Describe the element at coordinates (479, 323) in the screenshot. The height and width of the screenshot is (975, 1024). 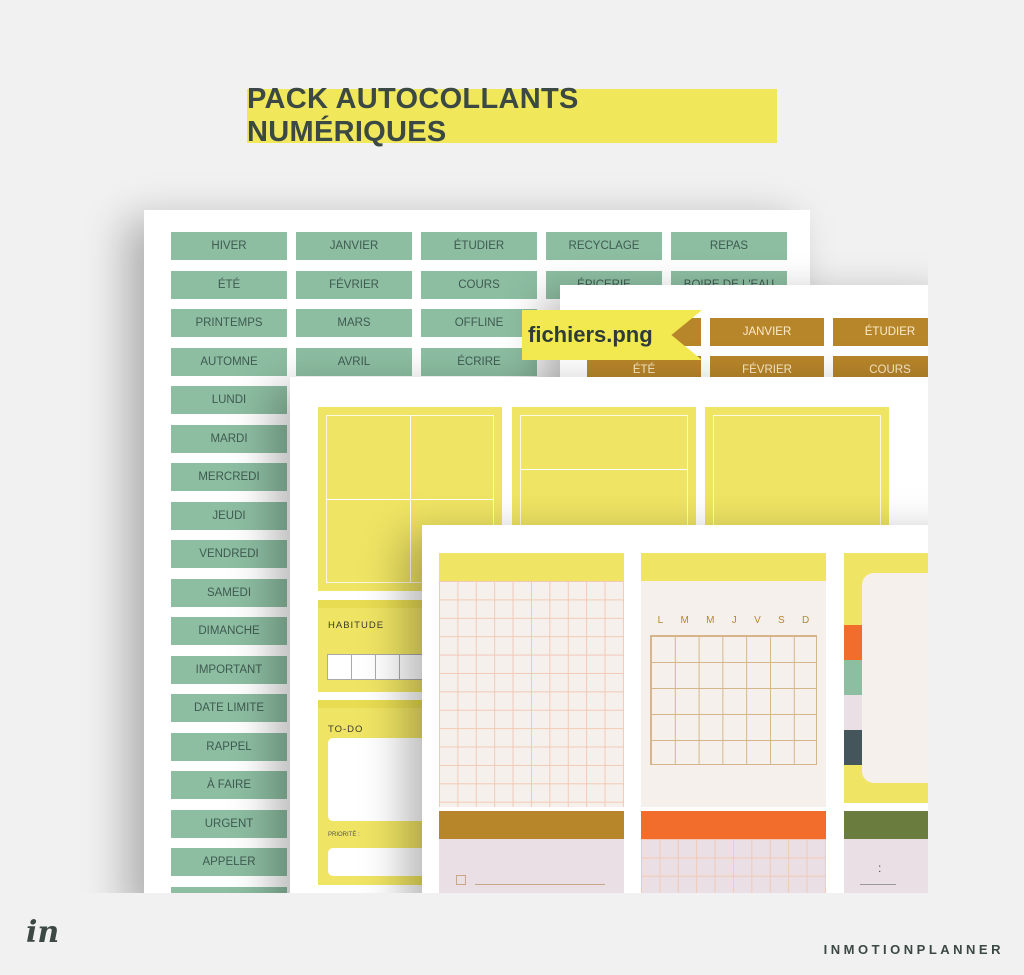
I see `sticker: OFFLINE` at that location.